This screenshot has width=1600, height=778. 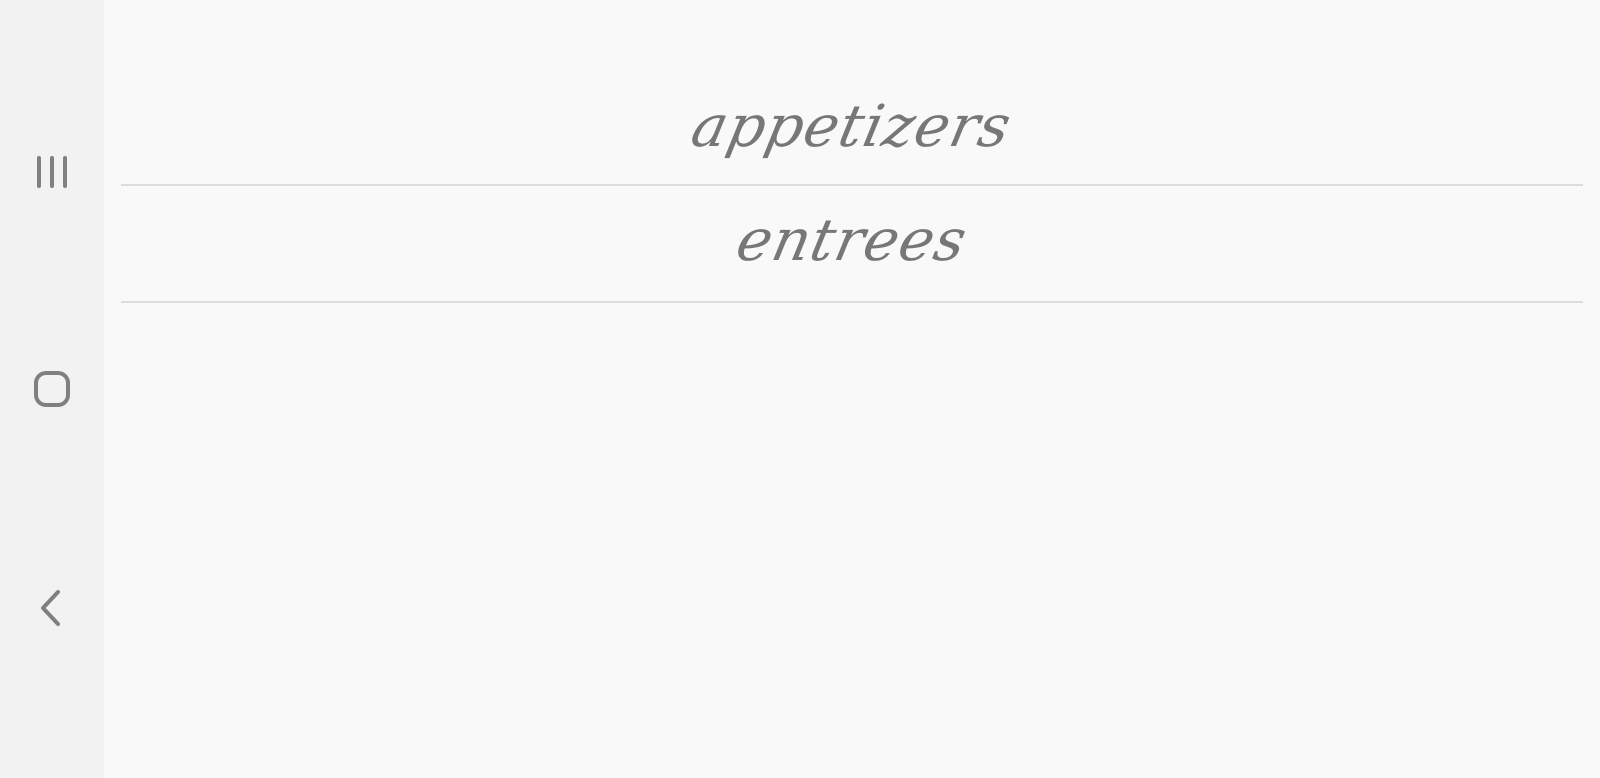 I want to click on category-entrees: entrees, so click(x=852, y=240).